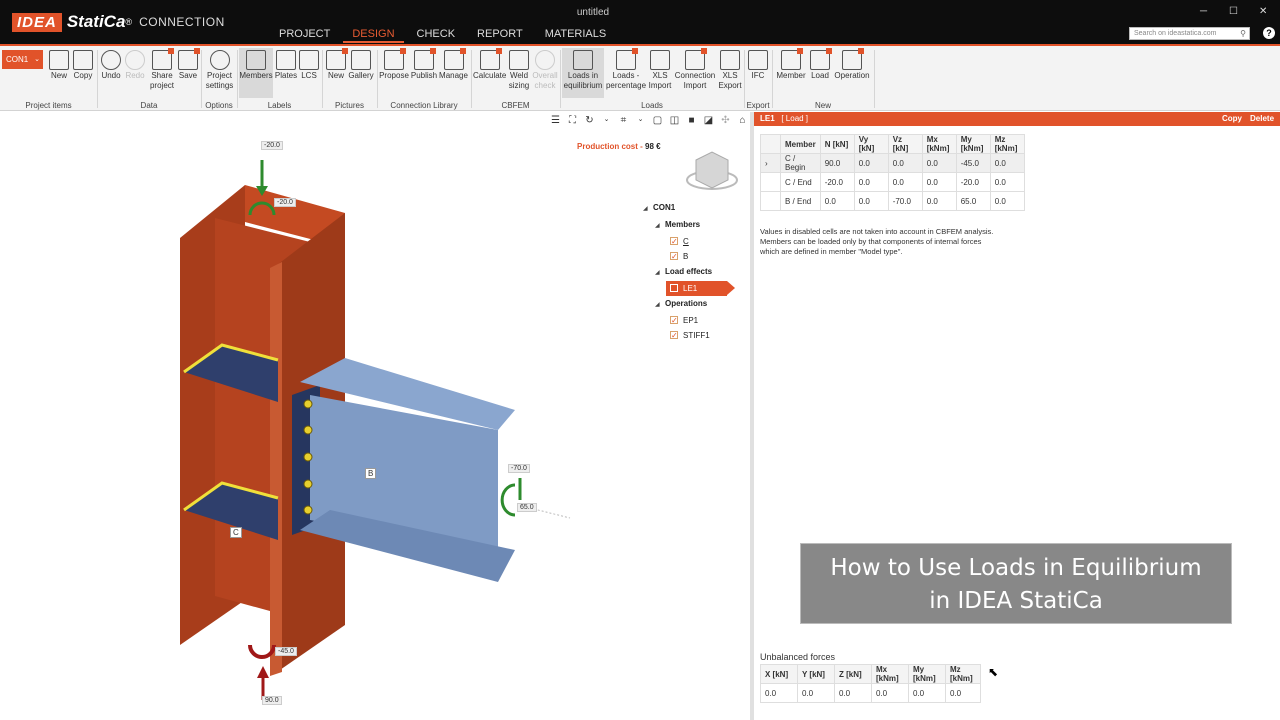 The height and width of the screenshot is (720, 1280). What do you see at coordinates (770, 163) in the screenshot?
I see `row-selector-icon: ›` at bounding box center [770, 163].